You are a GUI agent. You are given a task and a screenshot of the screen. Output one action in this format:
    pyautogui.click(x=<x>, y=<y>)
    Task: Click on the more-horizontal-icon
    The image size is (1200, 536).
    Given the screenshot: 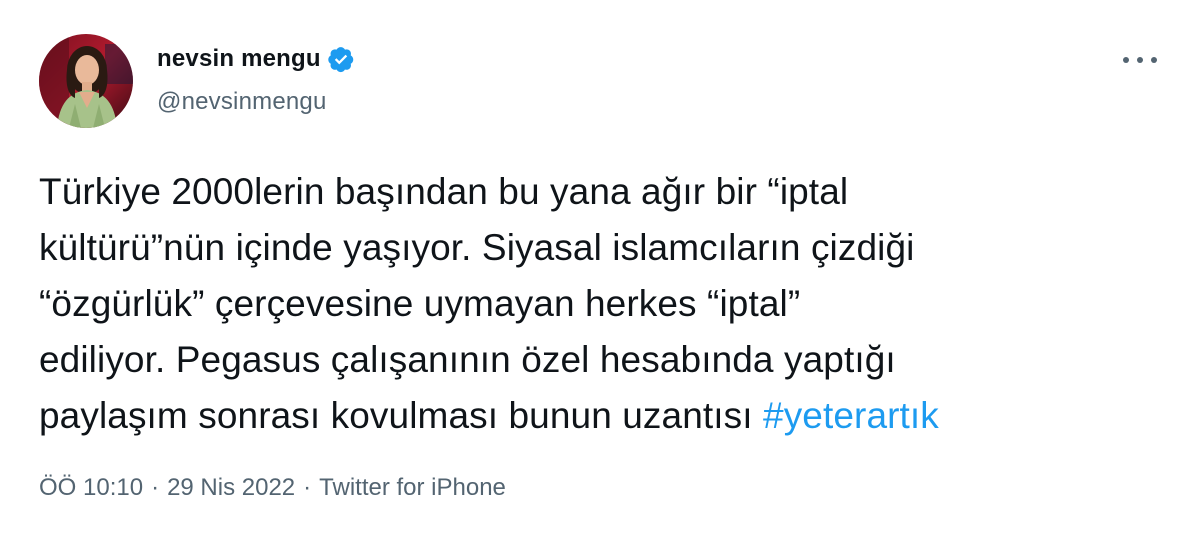 What is the action you would take?
    pyautogui.click(x=1140, y=60)
    